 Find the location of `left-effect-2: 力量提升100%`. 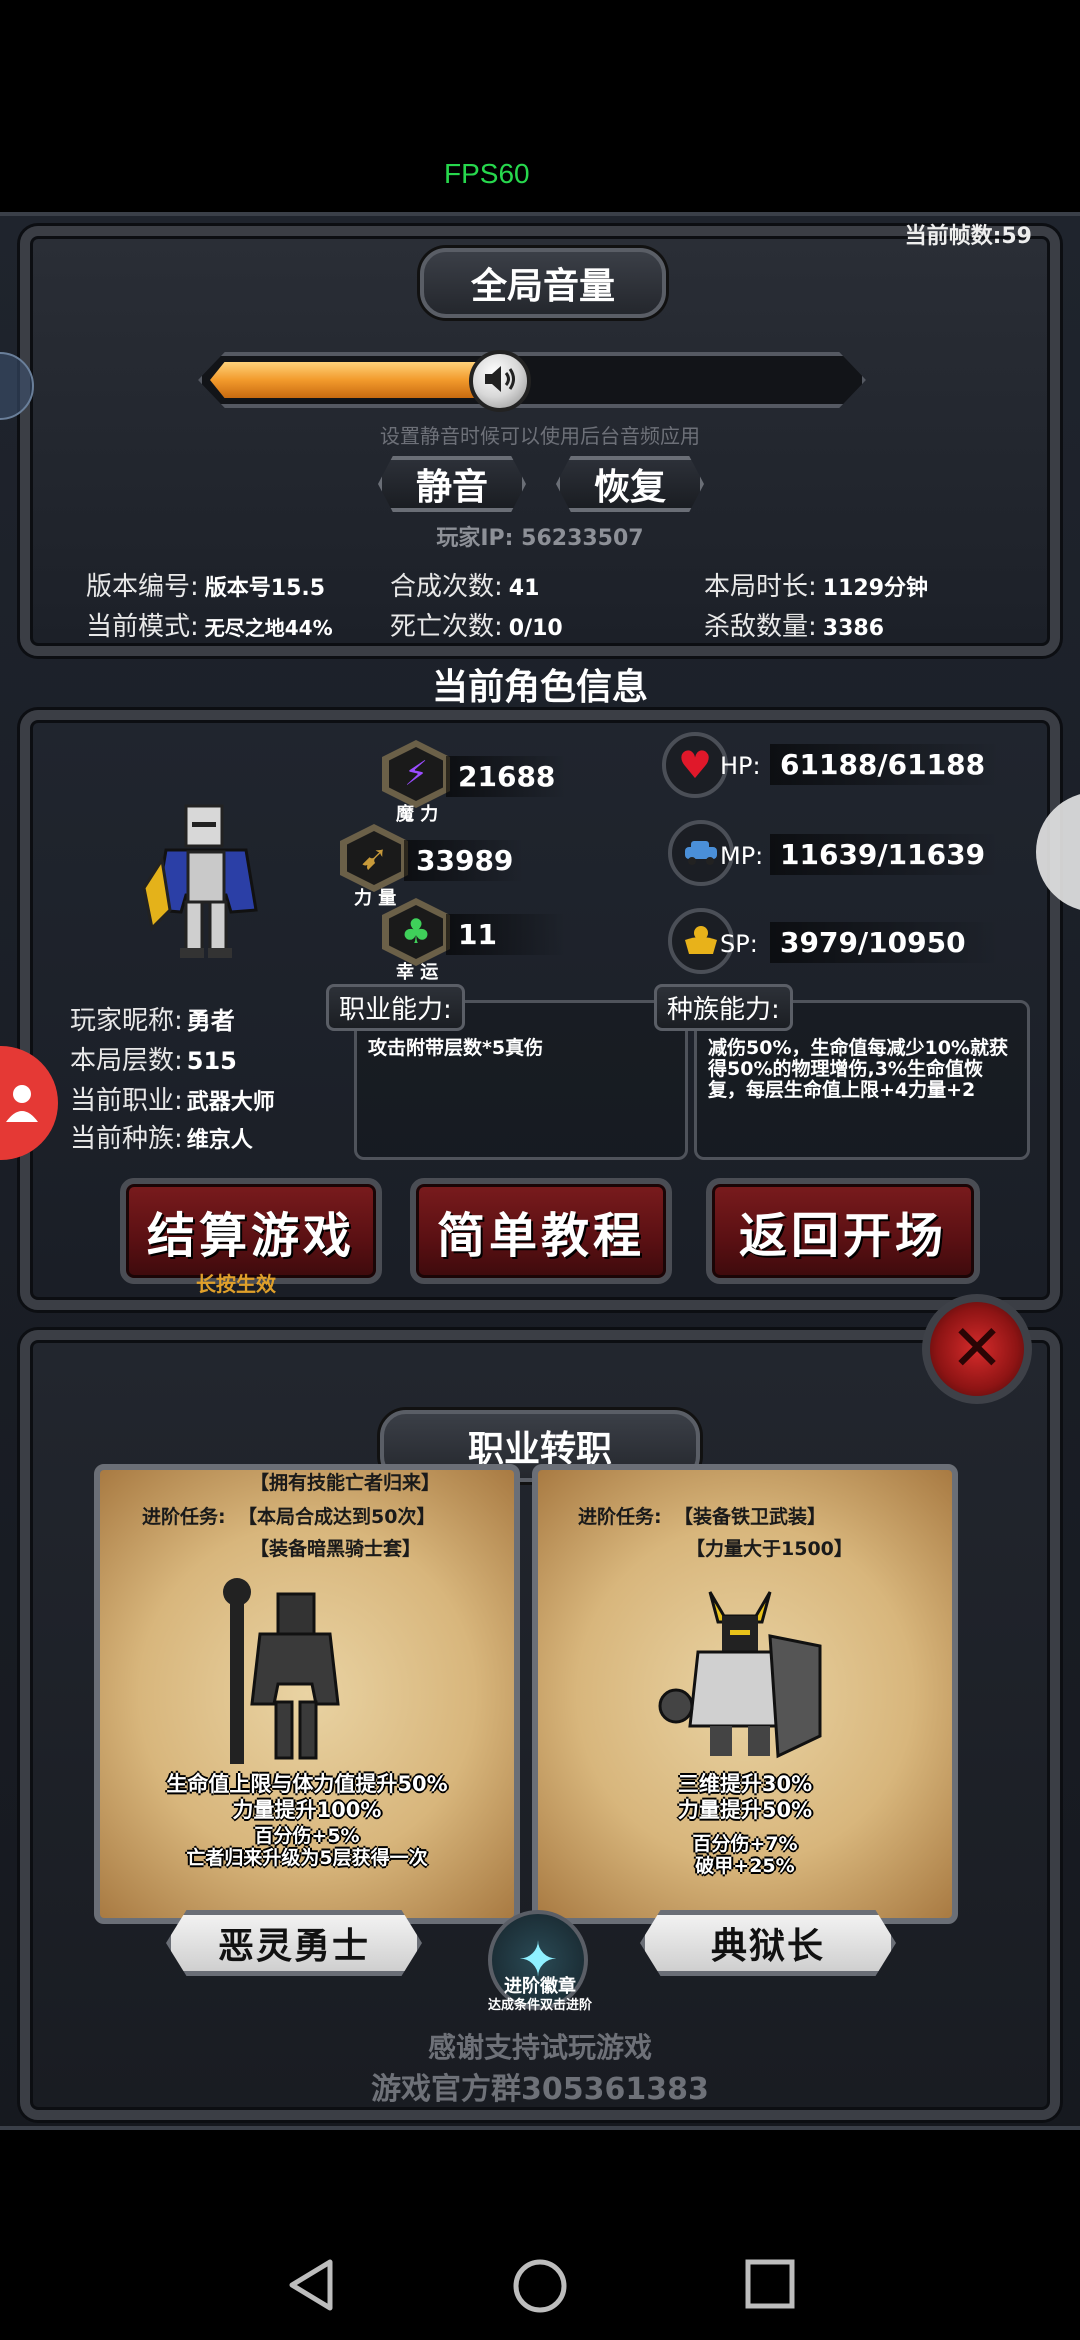

left-effect-2: 力量提升100% is located at coordinates (307, 1810).